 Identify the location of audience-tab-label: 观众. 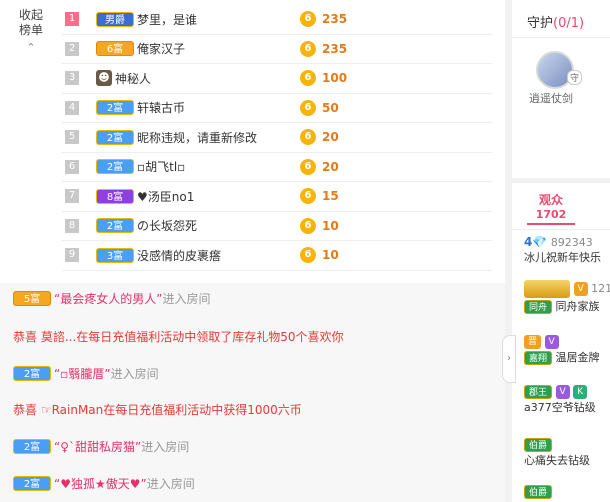
(550, 200).